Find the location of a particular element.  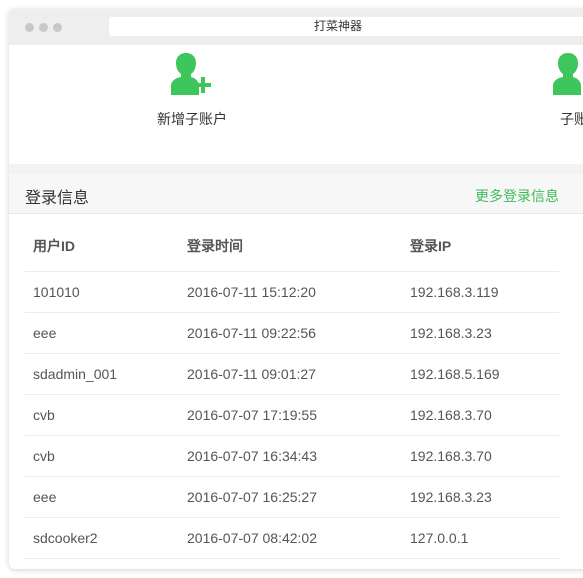

table-row: 101010 2016-07-11 15:12:20 192.168.3.119 is located at coordinates (292, 292).